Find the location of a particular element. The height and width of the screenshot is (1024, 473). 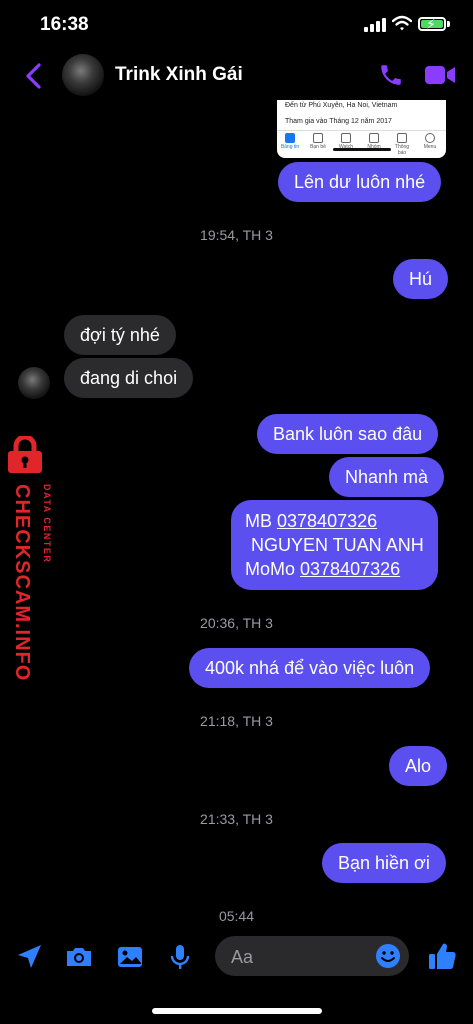

timestamp: 21:33, TH 3 is located at coordinates (236, 819).